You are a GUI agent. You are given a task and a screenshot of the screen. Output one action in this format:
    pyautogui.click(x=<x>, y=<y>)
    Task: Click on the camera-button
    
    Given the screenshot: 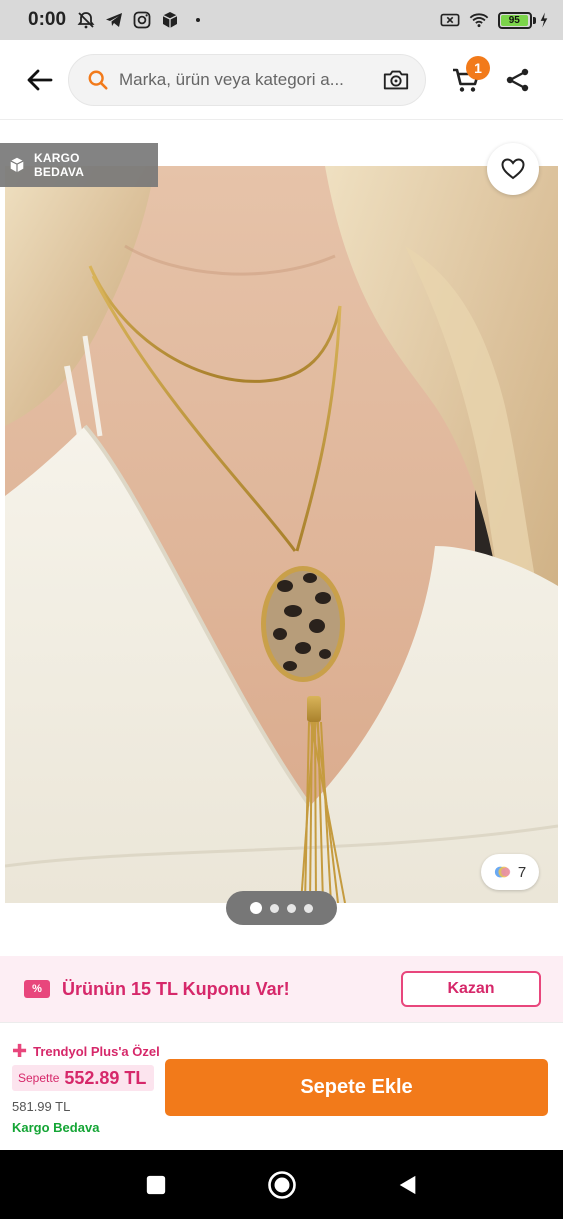 What is the action you would take?
    pyautogui.click(x=396, y=80)
    